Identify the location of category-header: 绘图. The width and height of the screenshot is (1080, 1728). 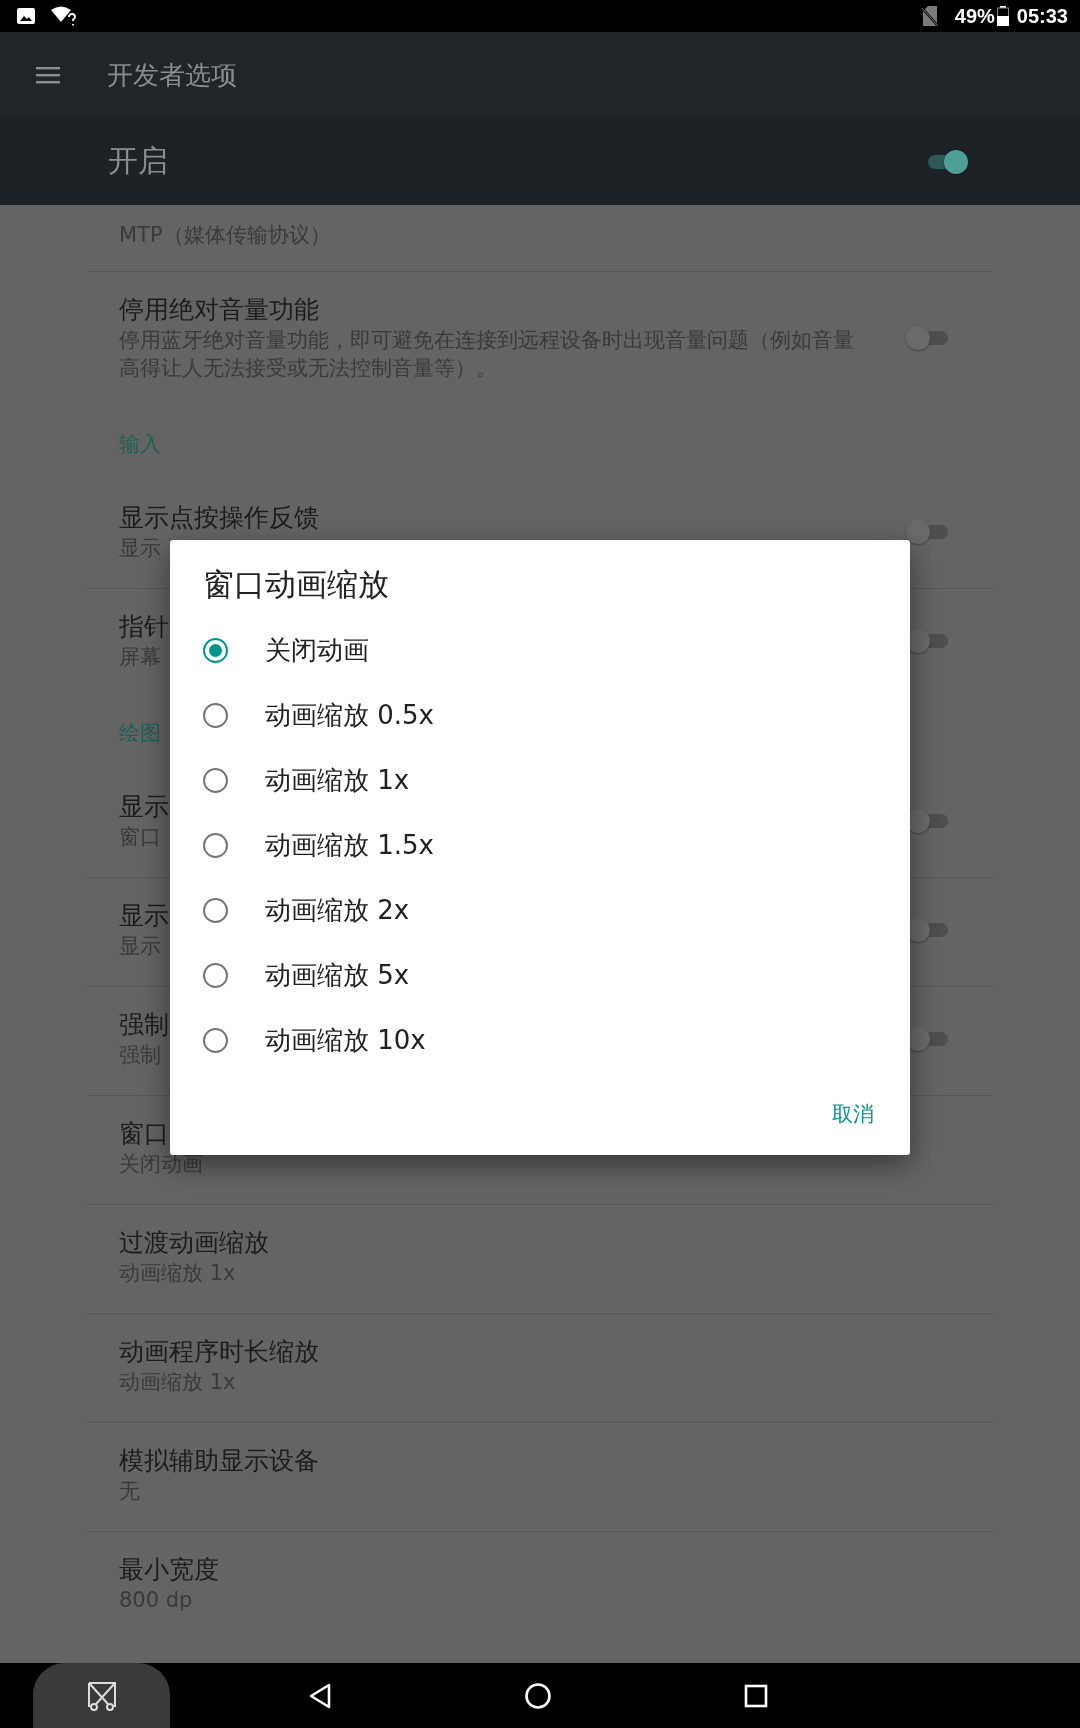
(140, 733).